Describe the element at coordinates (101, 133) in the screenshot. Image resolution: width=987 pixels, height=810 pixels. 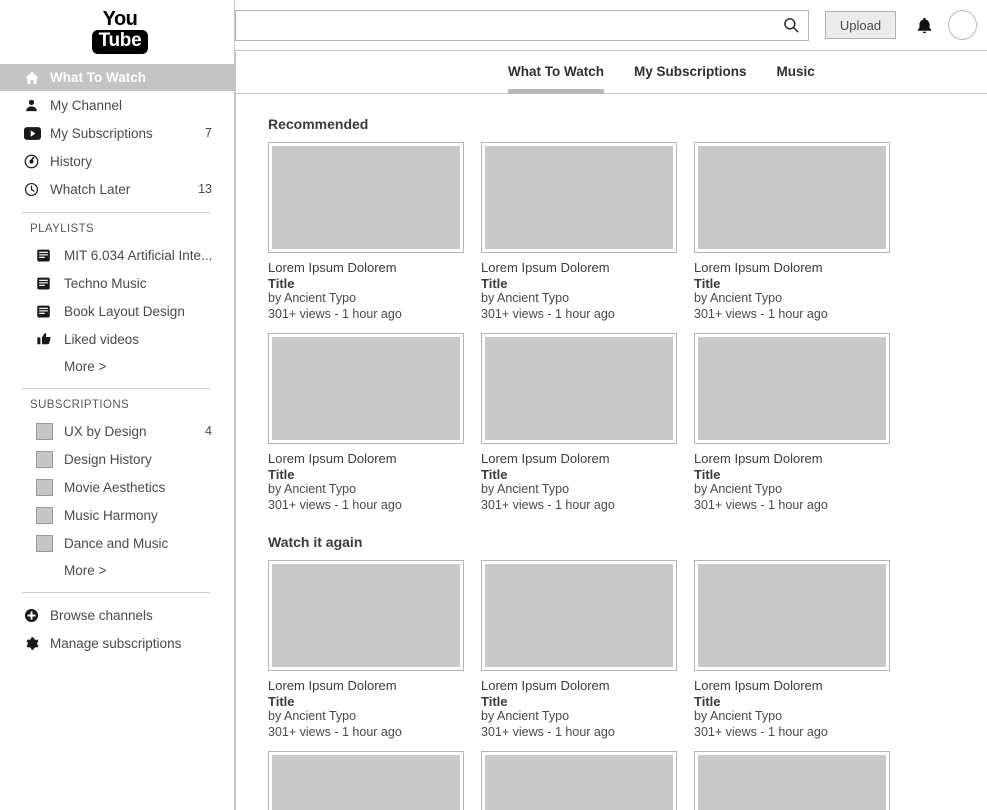
I see `sidebar-label: My Subscriptions` at that location.